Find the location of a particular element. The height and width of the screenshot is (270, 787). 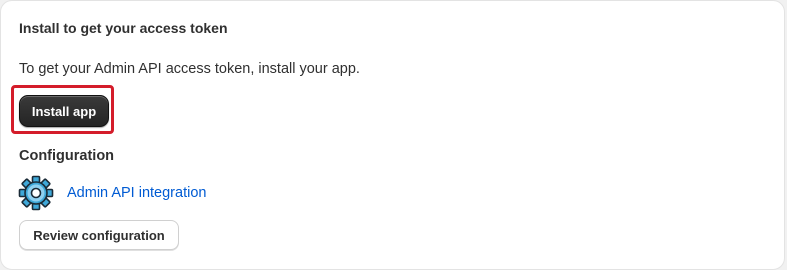

configuration-heading: Configuration is located at coordinates (67, 156).